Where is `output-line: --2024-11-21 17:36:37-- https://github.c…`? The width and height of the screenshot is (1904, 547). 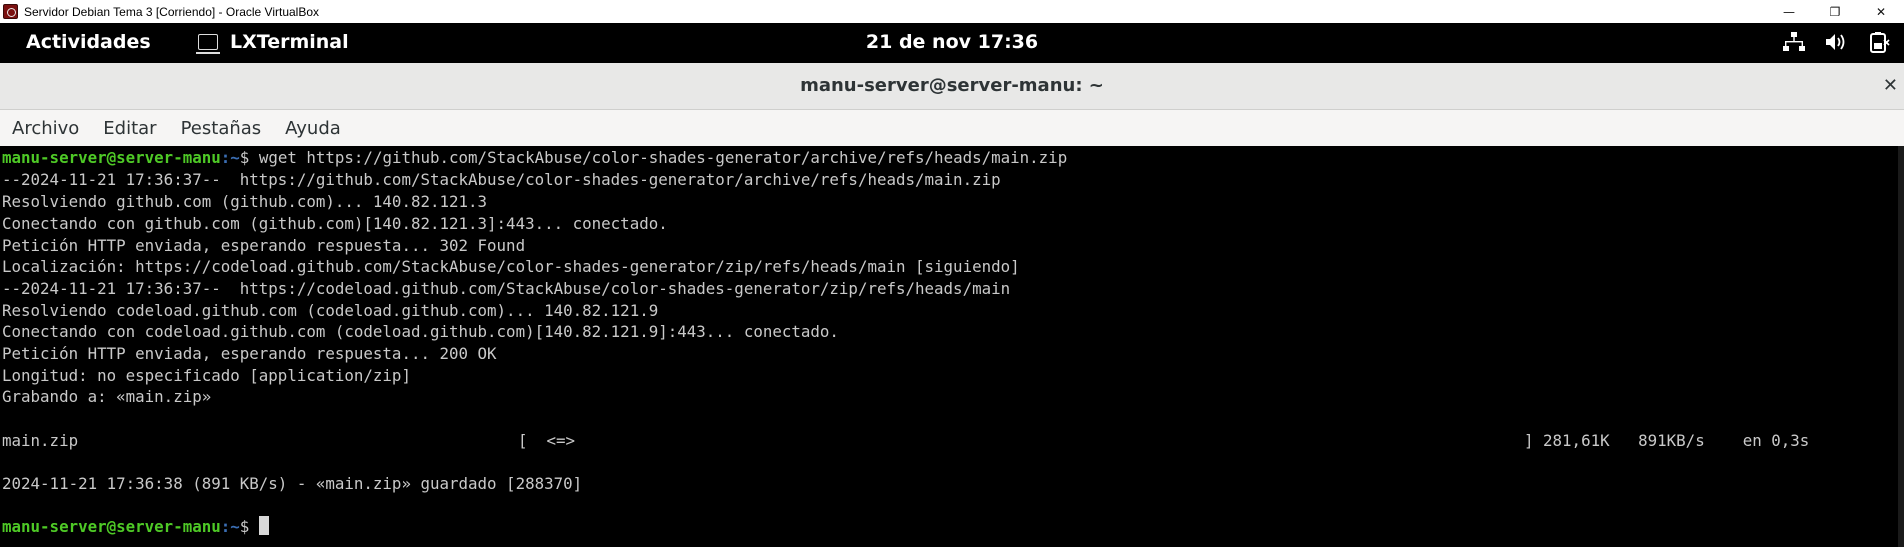 output-line: --2024-11-21 17:36:37-- https://github.c… is located at coordinates (501, 179).